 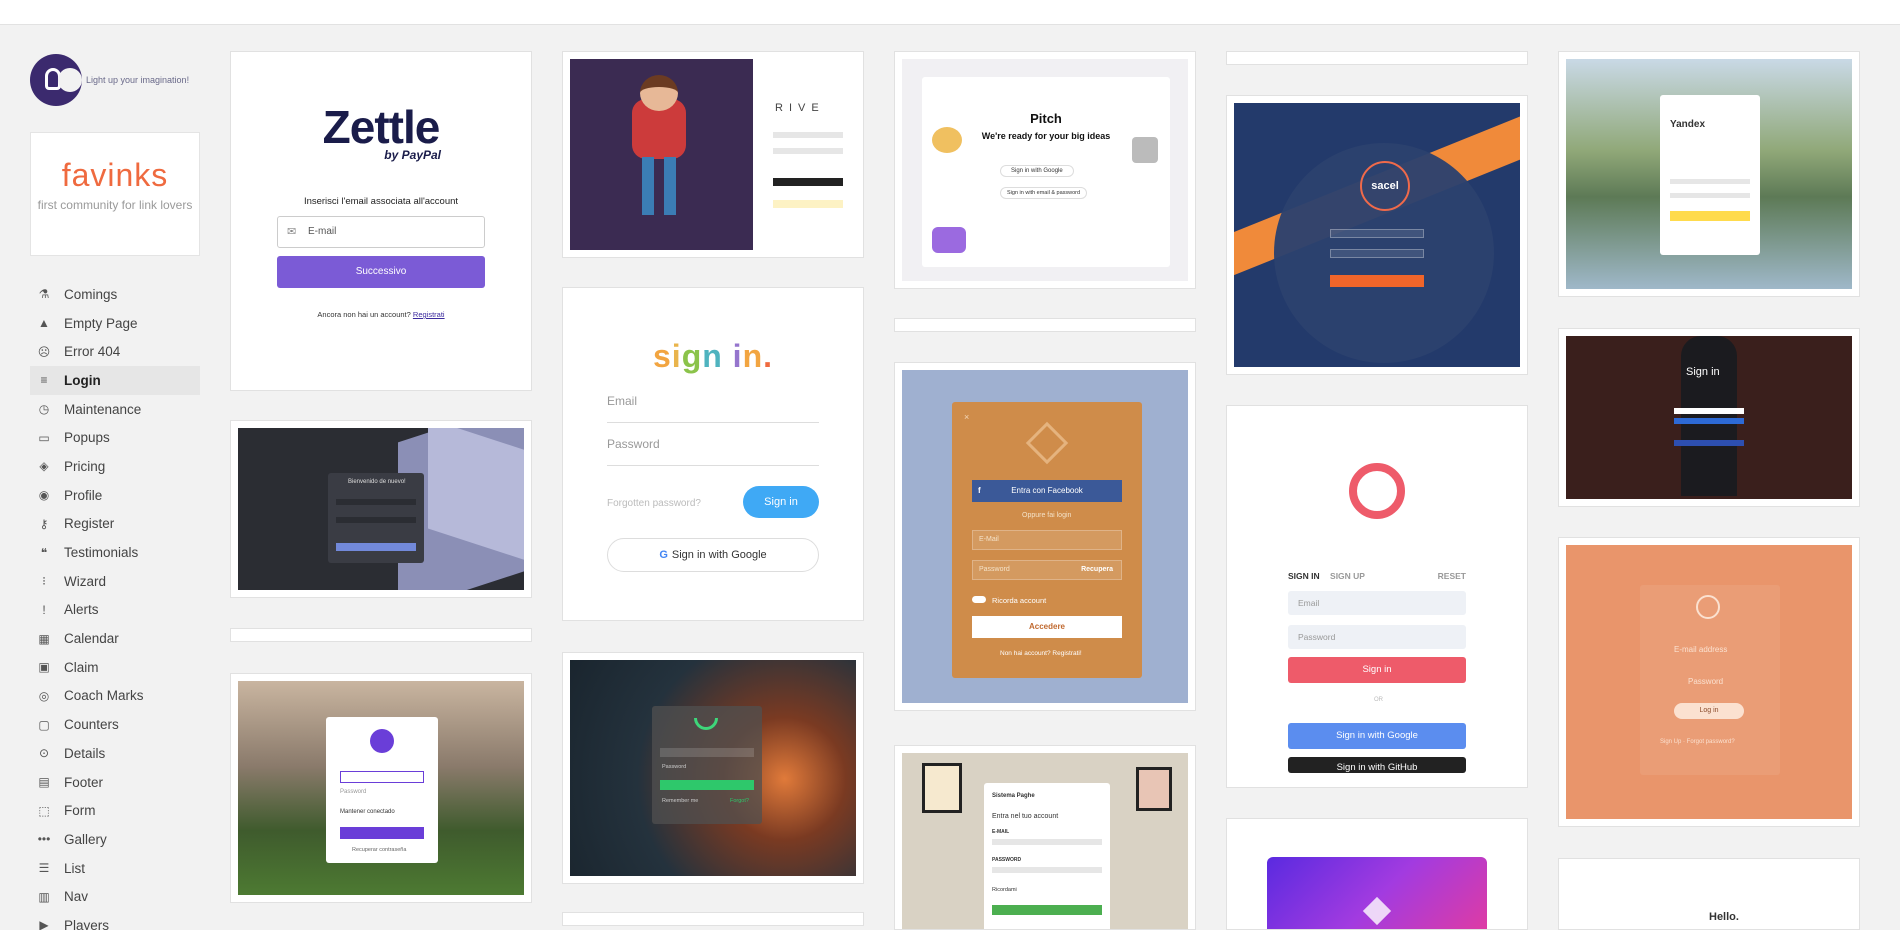 I want to click on character-head, so click(x=659, y=93).